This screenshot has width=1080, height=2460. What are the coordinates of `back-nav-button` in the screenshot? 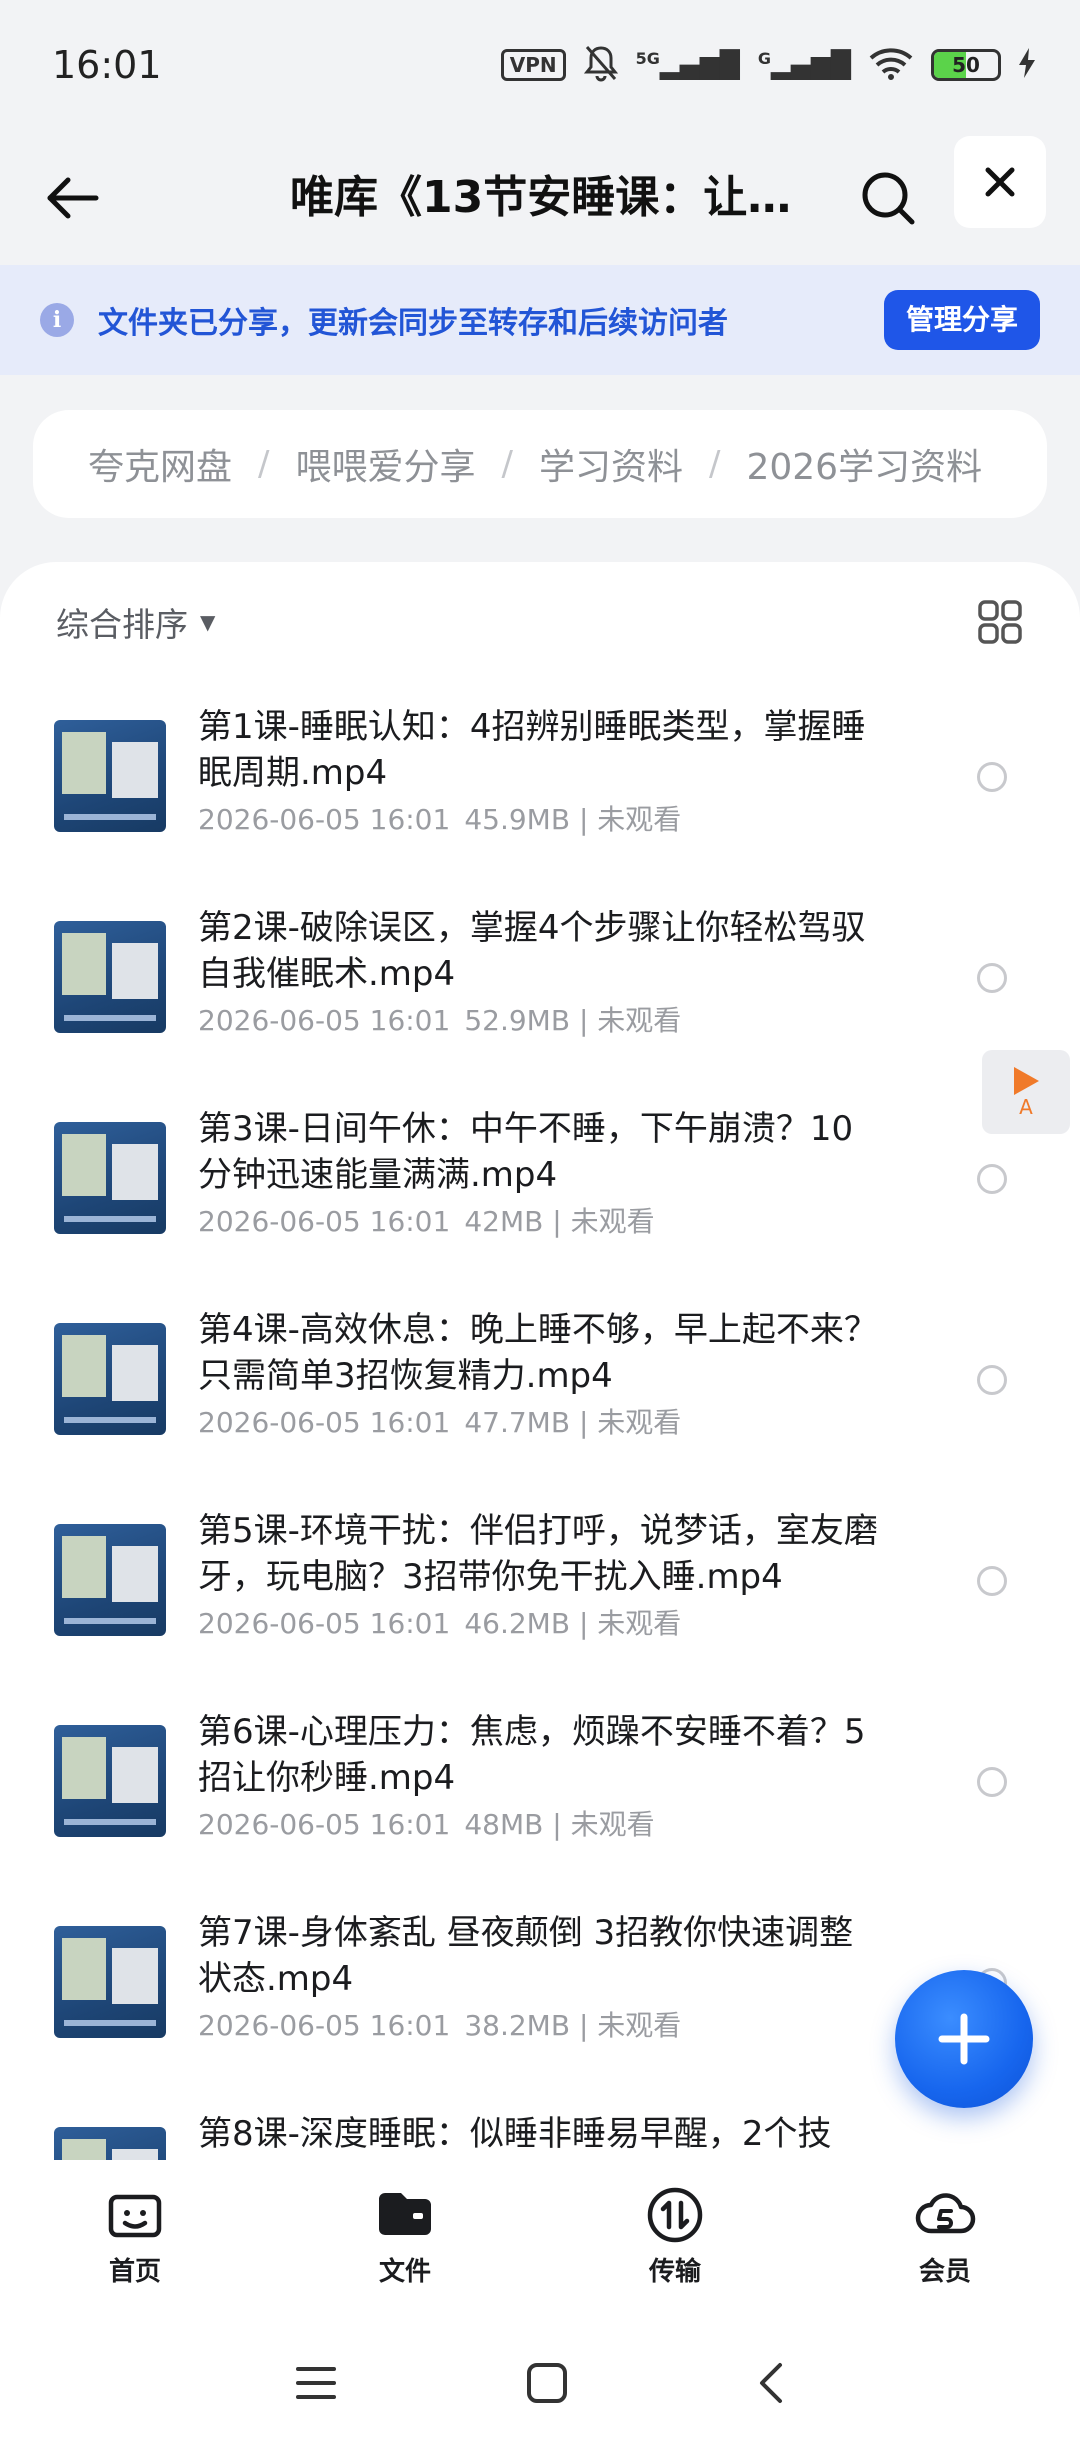 It's located at (771, 2385).